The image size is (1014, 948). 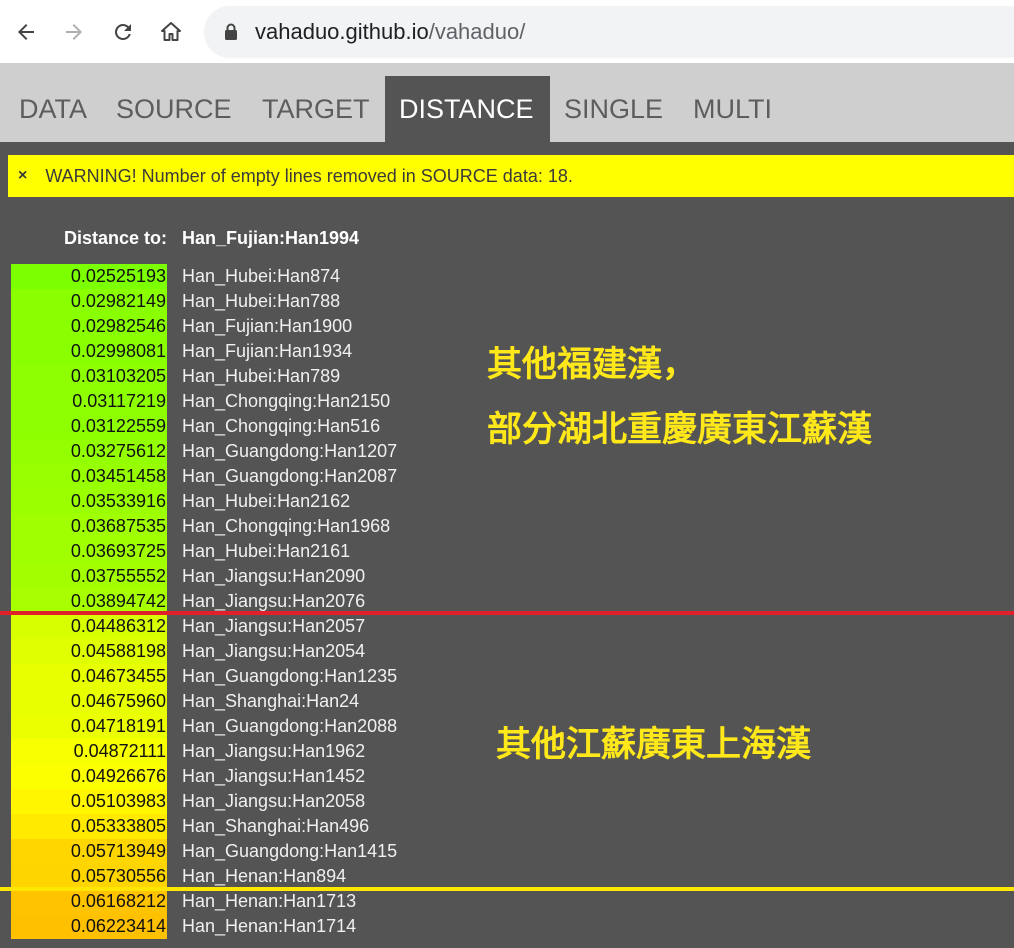 I want to click on yellow-divider-line, so click(x=507, y=889).